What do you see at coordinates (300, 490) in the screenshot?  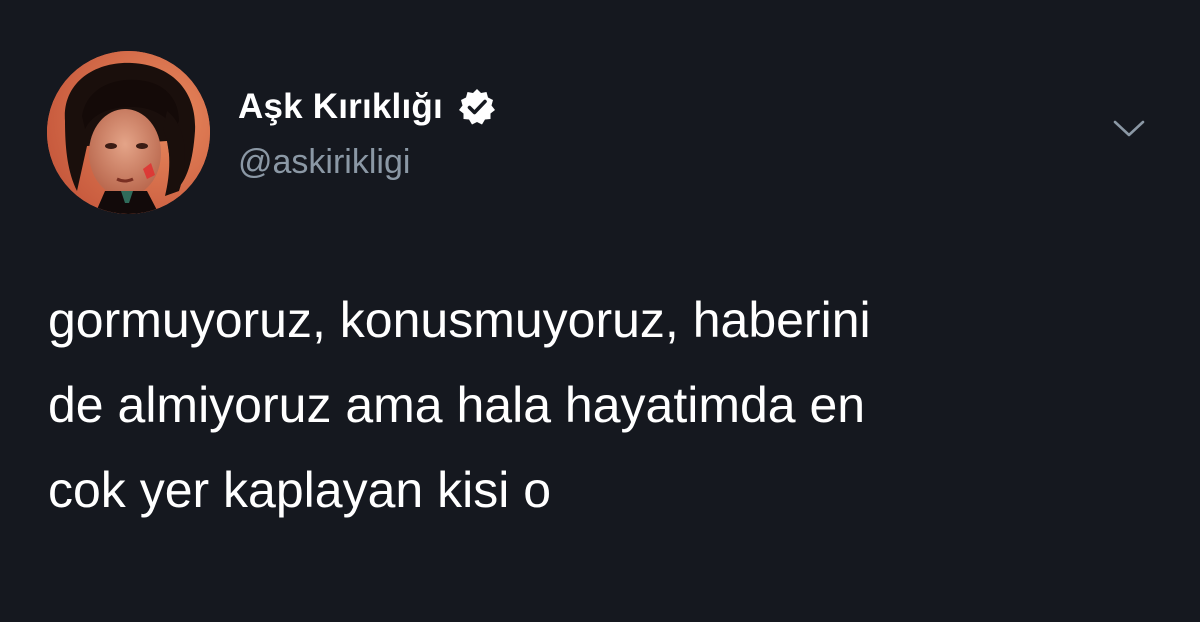 I see `tweet-text-line: cok yer kaplayan kisi o` at bounding box center [300, 490].